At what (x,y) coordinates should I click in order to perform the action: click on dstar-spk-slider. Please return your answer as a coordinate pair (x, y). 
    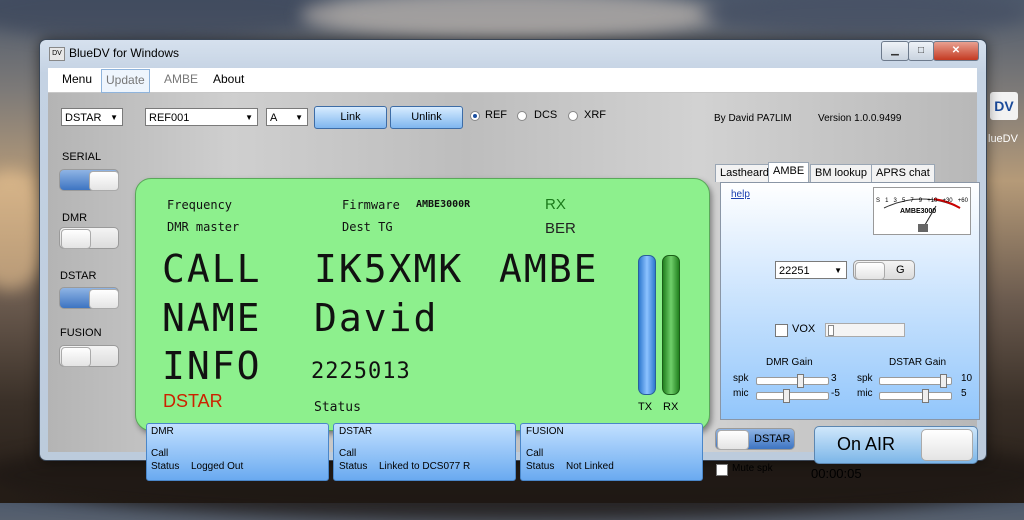
    Looking at the image, I should click on (915, 381).